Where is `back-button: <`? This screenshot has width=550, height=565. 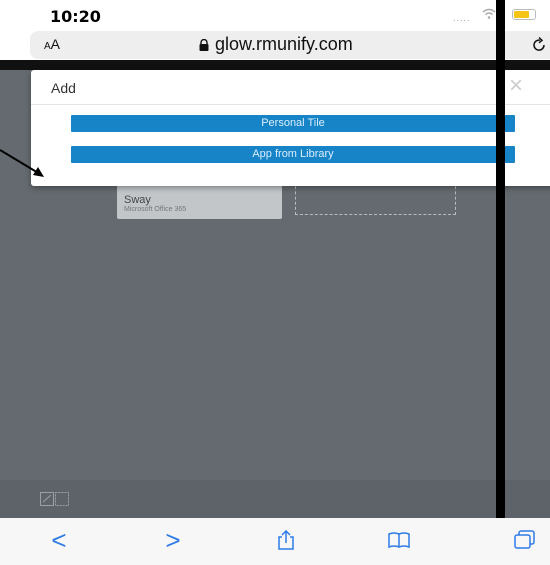 back-button: < is located at coordinates (59, 540).